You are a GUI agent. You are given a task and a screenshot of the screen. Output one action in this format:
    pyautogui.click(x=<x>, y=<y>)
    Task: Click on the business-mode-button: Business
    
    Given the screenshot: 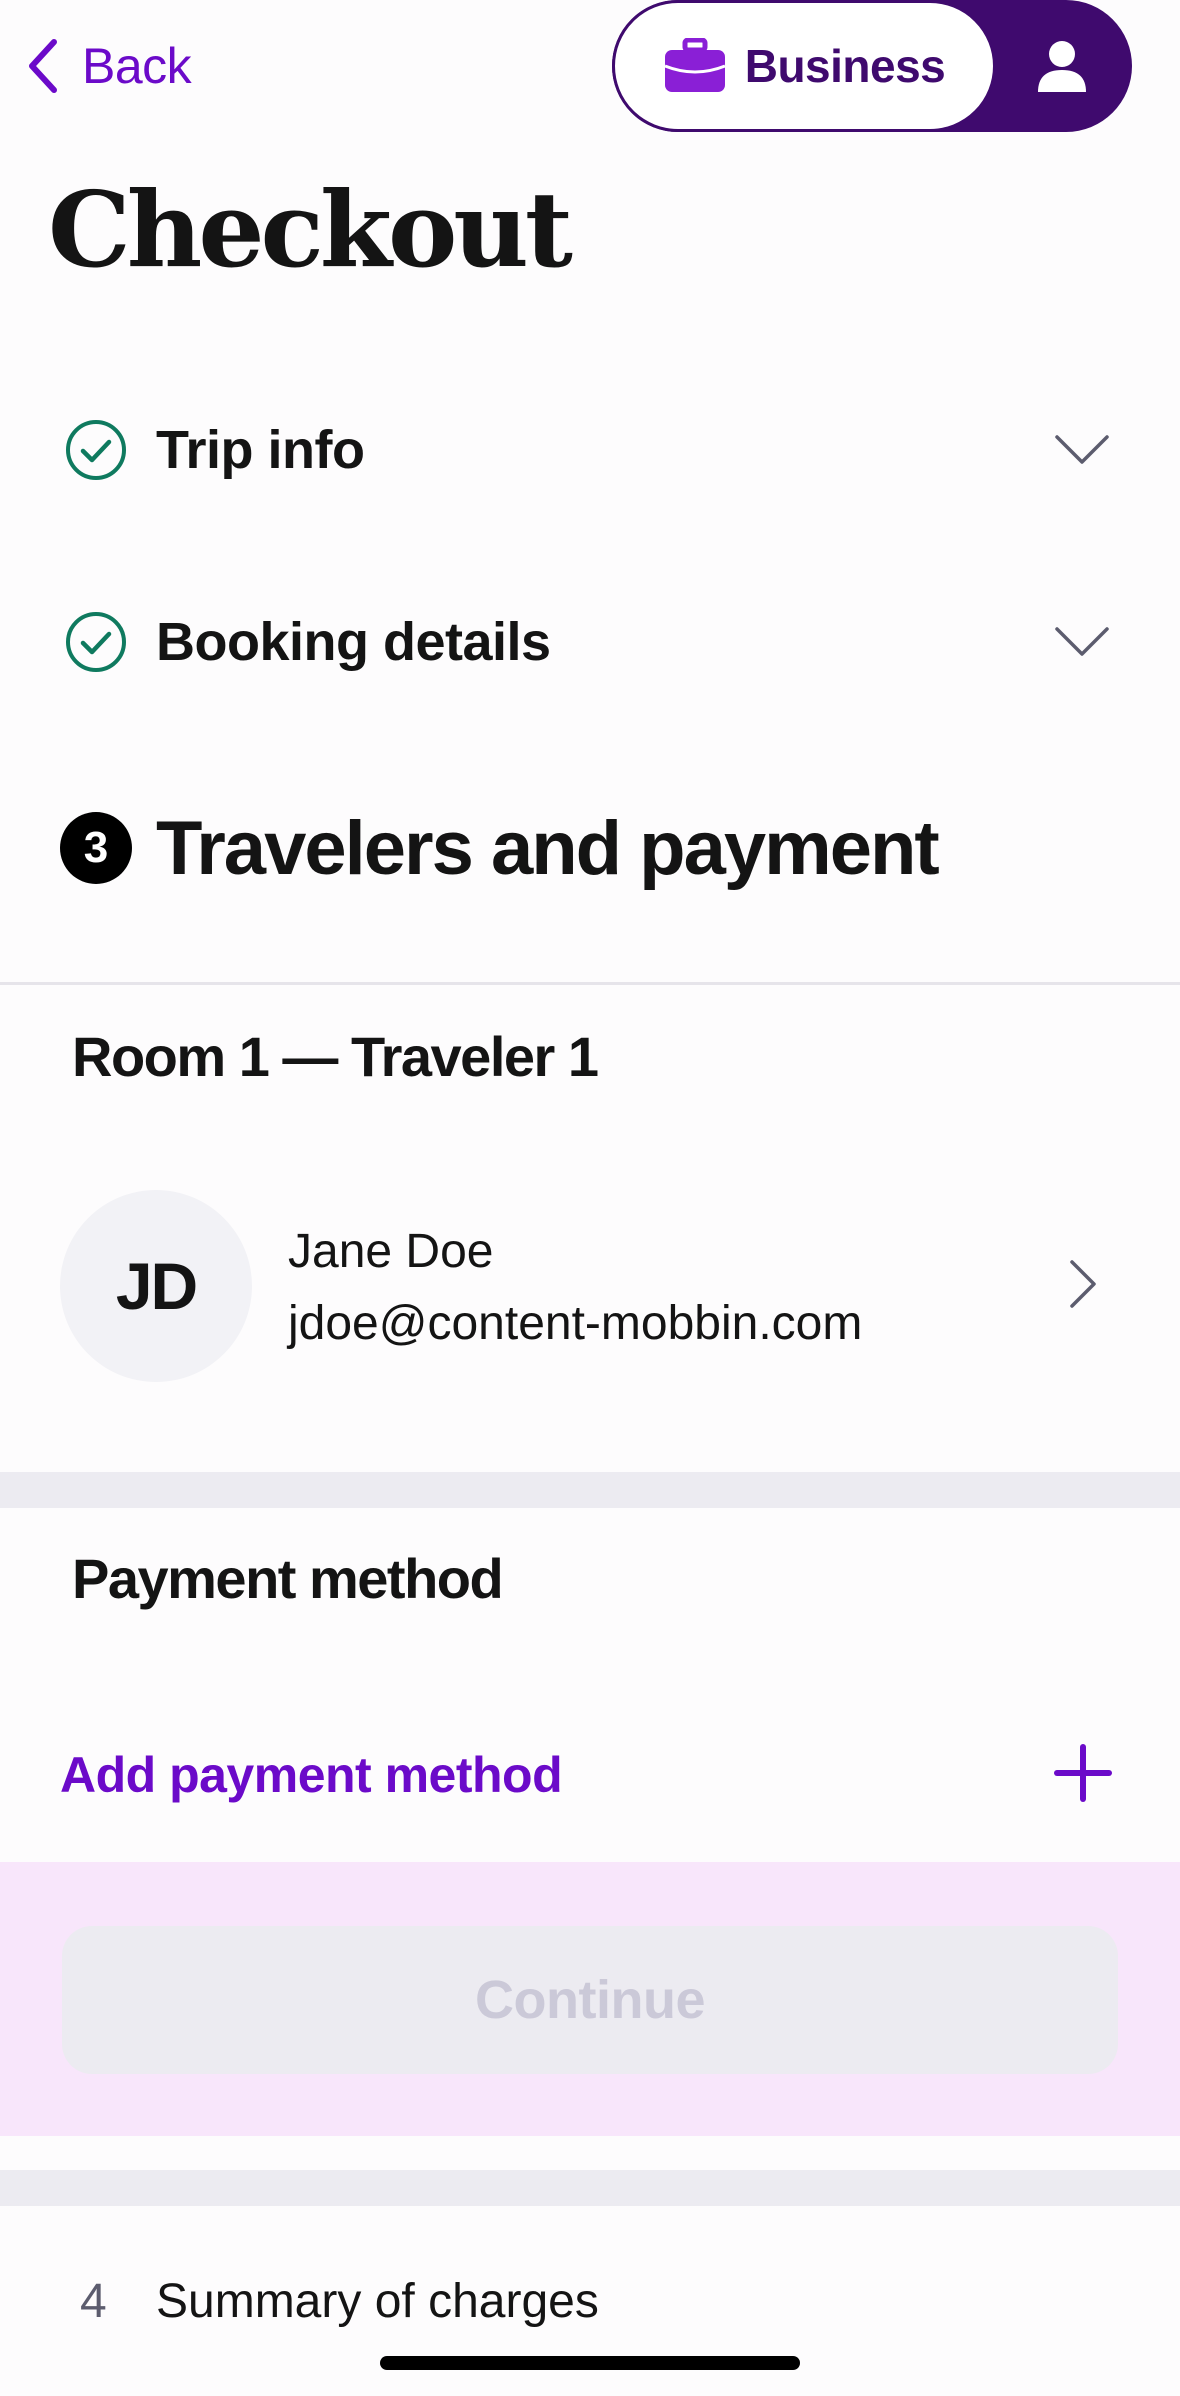 What is the action you would take?
    pyautogui.click(x=804, y=66)
    